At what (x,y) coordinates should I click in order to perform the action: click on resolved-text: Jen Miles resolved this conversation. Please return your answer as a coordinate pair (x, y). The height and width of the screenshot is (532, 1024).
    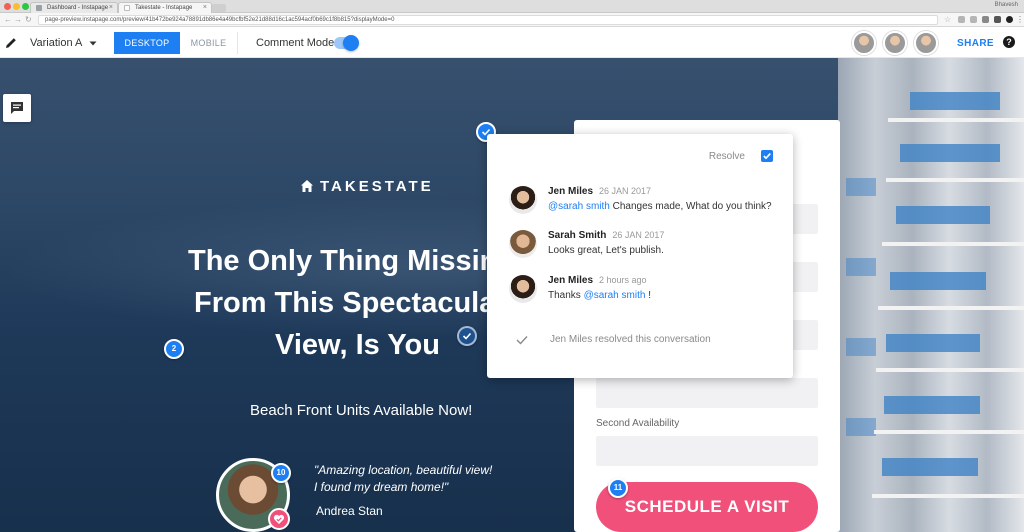
    Looking at the image, I should click on (630, 339).